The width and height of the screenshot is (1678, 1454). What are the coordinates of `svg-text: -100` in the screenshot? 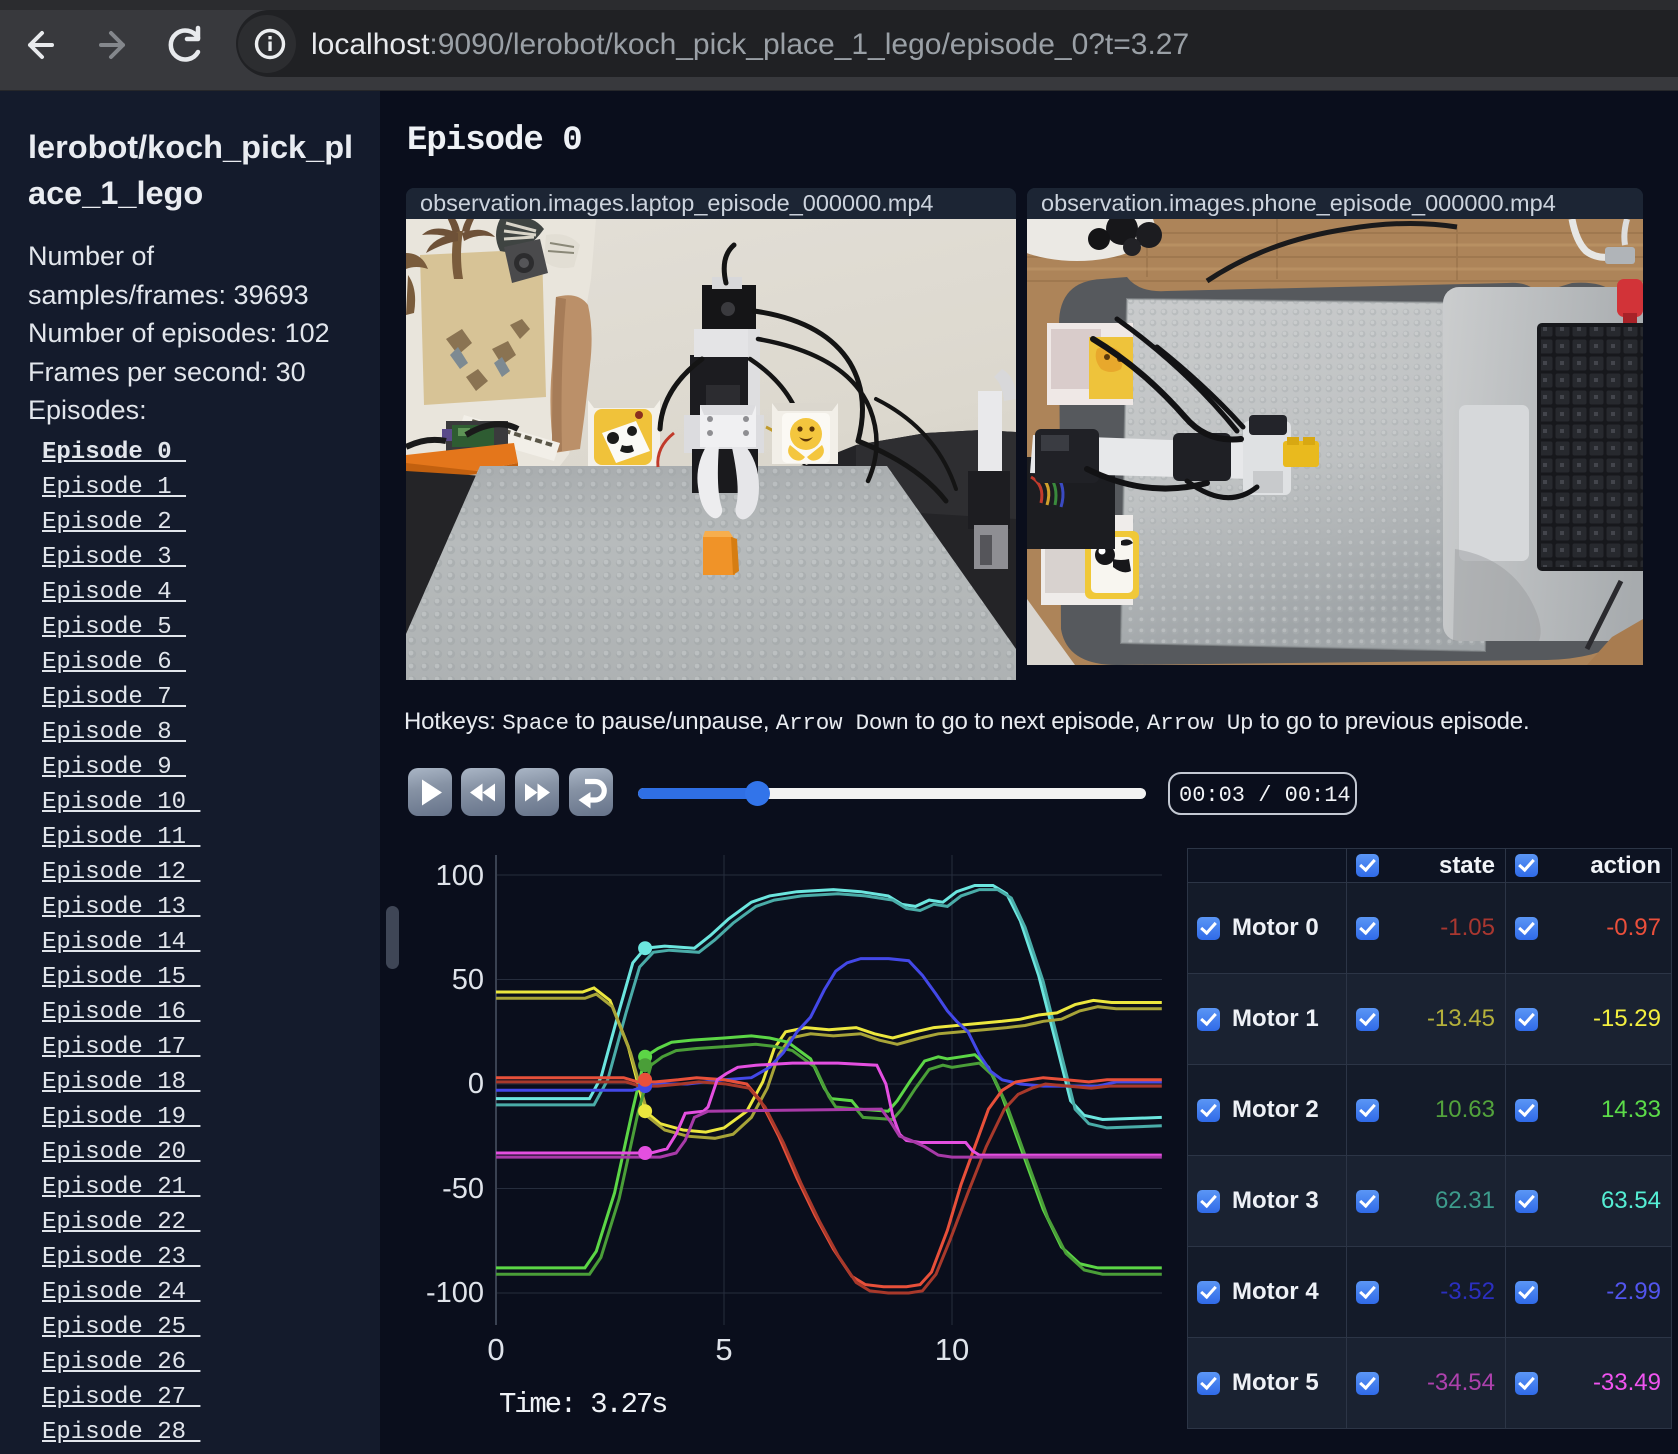 It's located at (455, 1293).